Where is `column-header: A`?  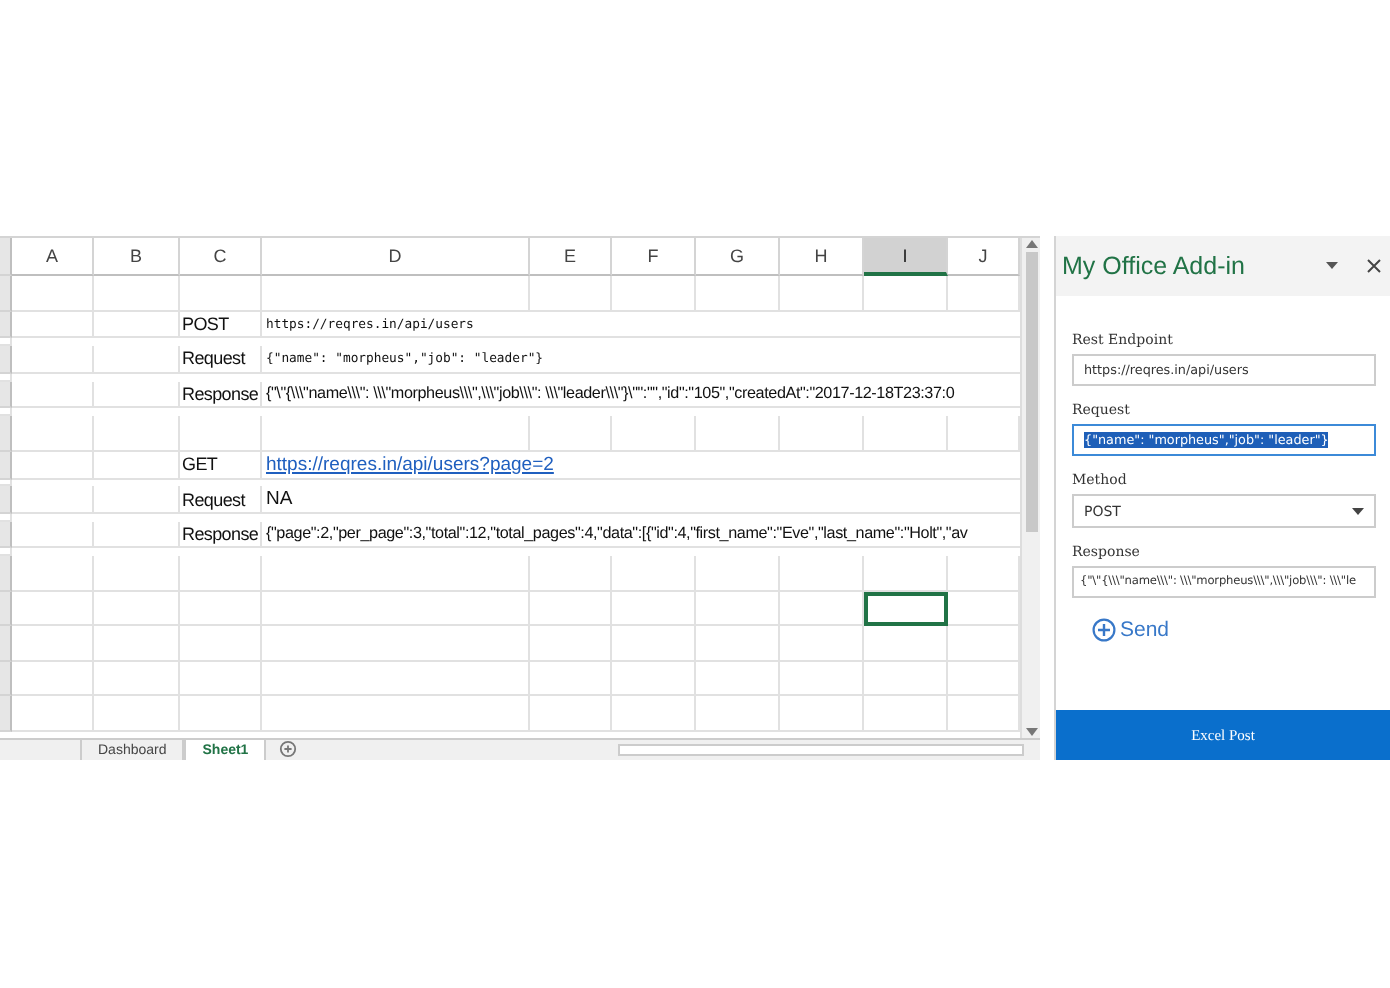 column-header: A is located at coordinates (53, 257).